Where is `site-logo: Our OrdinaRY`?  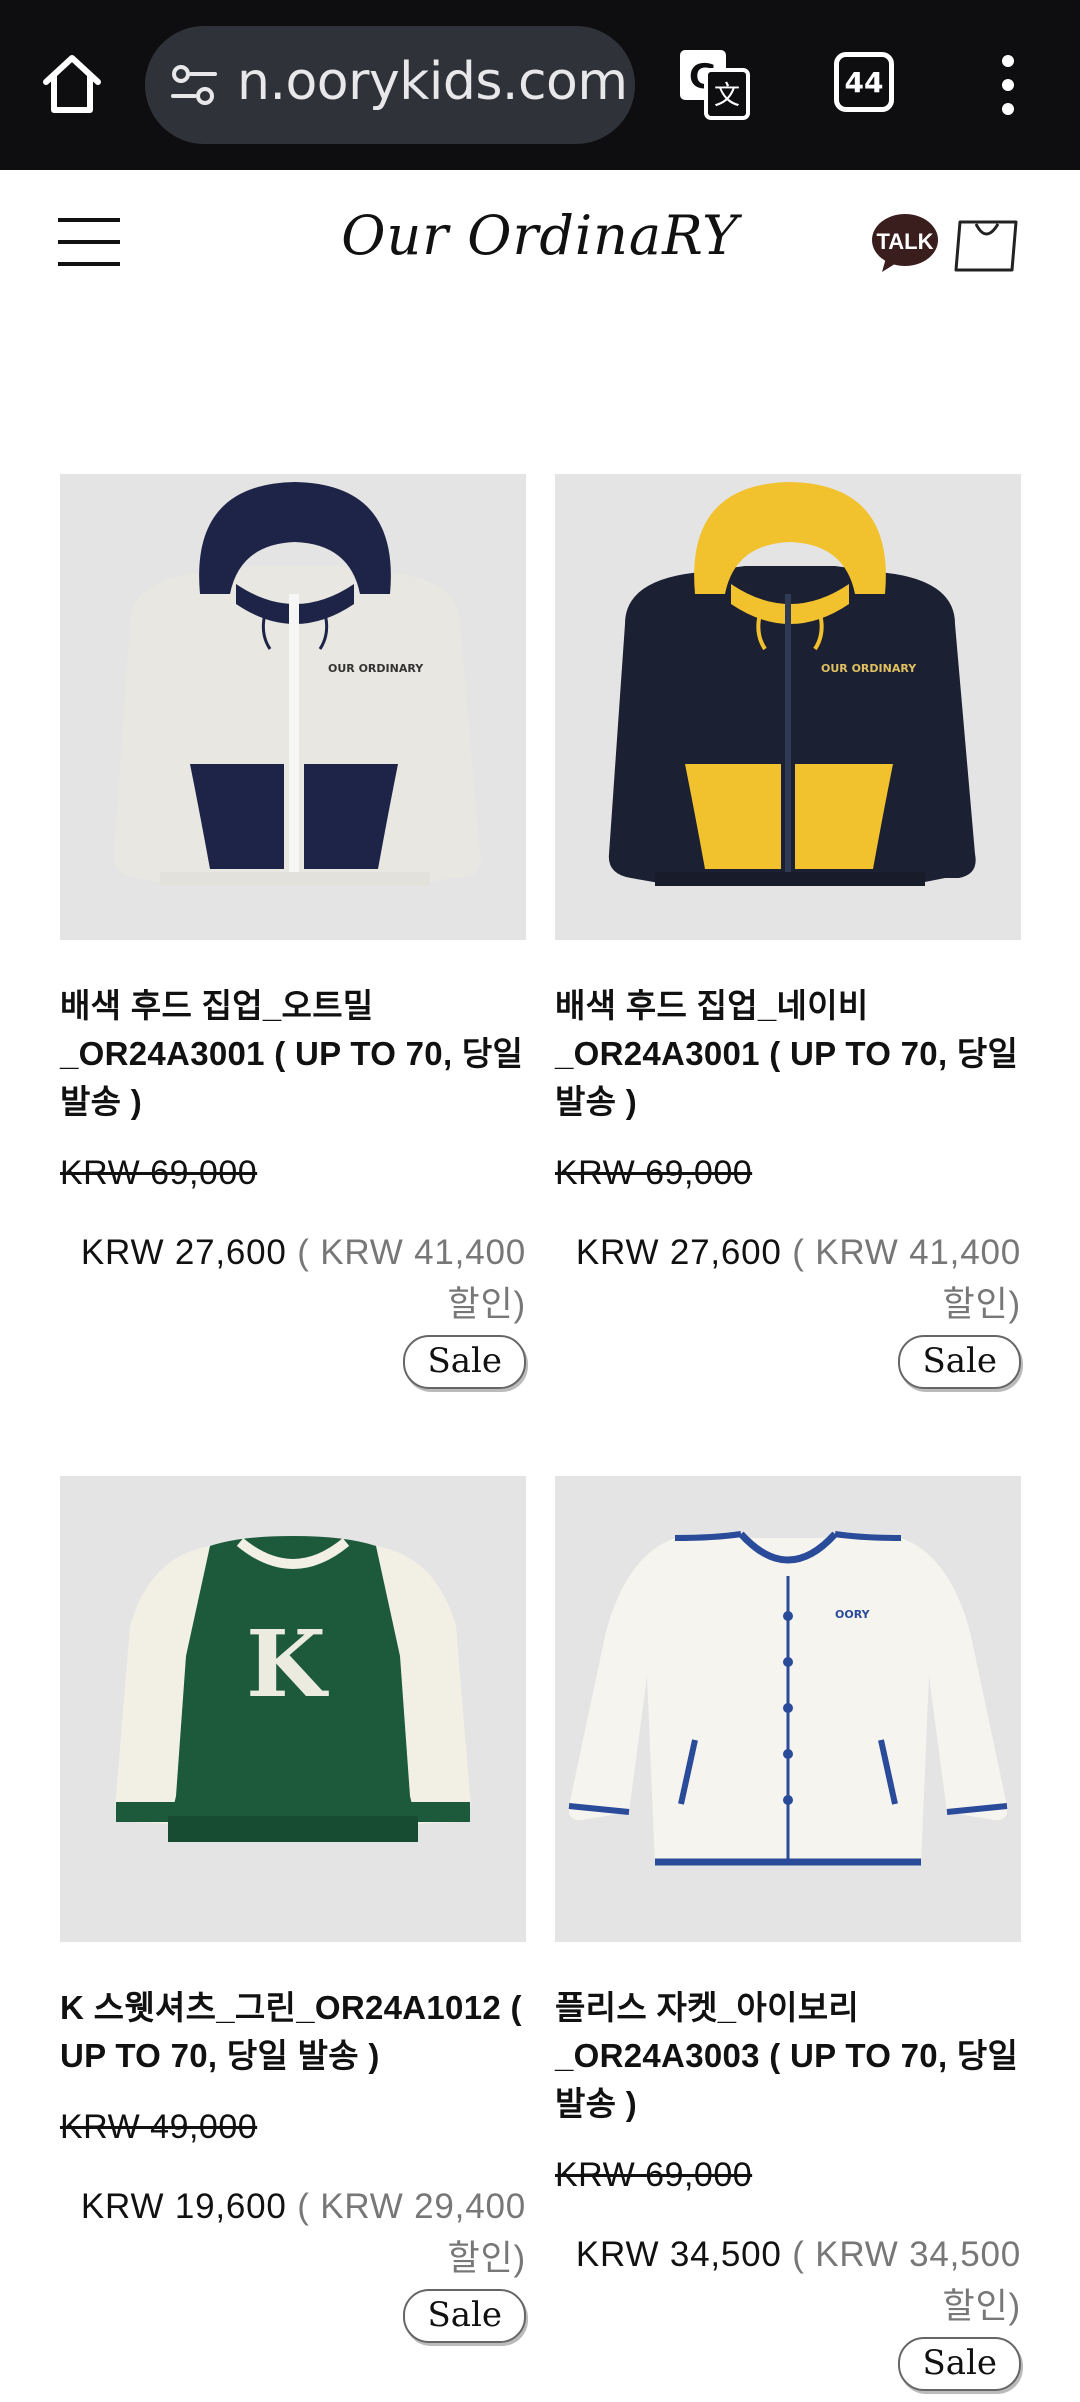 site-logo: Our OrdinaRY is located at coordinates (540, 235).